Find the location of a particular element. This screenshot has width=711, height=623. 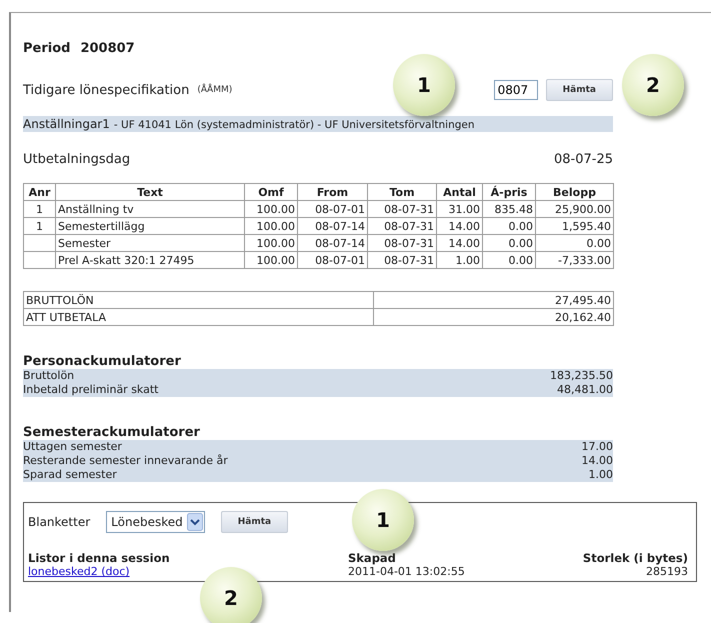

total-value: 20,162.40 is located at coordinates (494, 317).